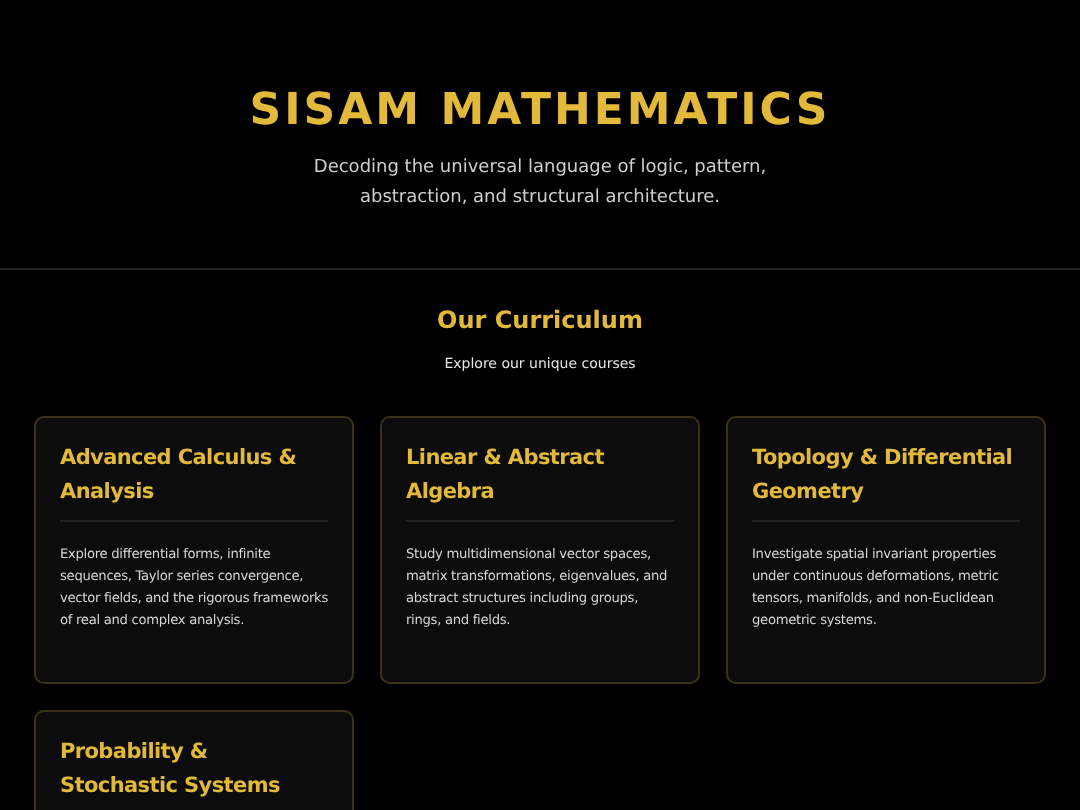  I want to click on tagline: Decoding the universal language of logic, pattern, abstraction, and structural architecture., so click(540, 184).